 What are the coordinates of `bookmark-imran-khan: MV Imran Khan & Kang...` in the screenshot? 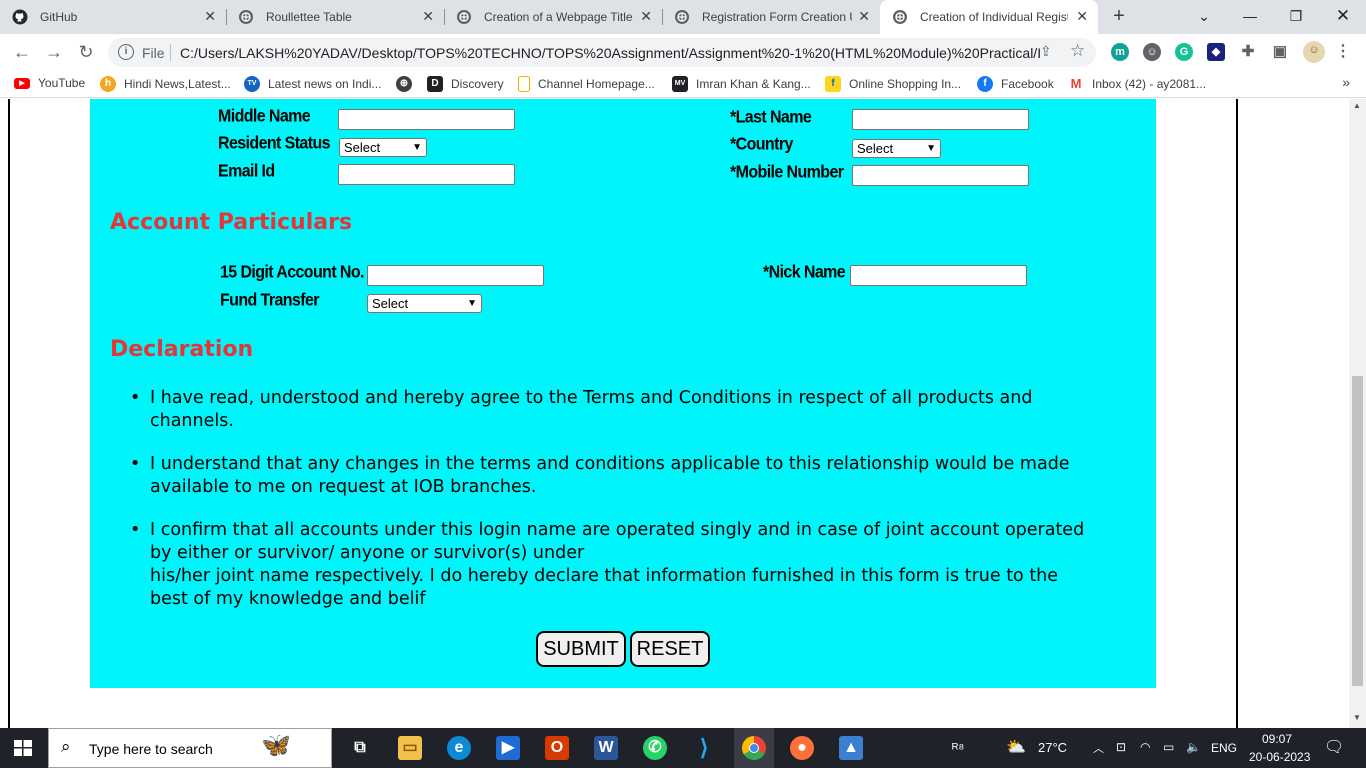 It's located at (741, 84).